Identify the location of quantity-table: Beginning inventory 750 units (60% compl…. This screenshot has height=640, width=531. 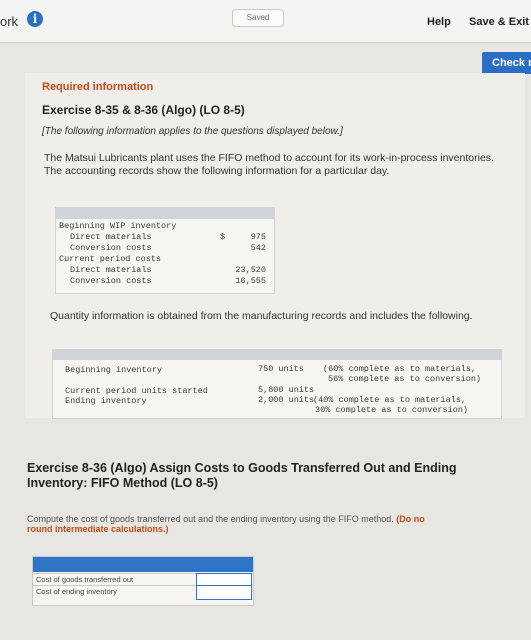
(277, 384).